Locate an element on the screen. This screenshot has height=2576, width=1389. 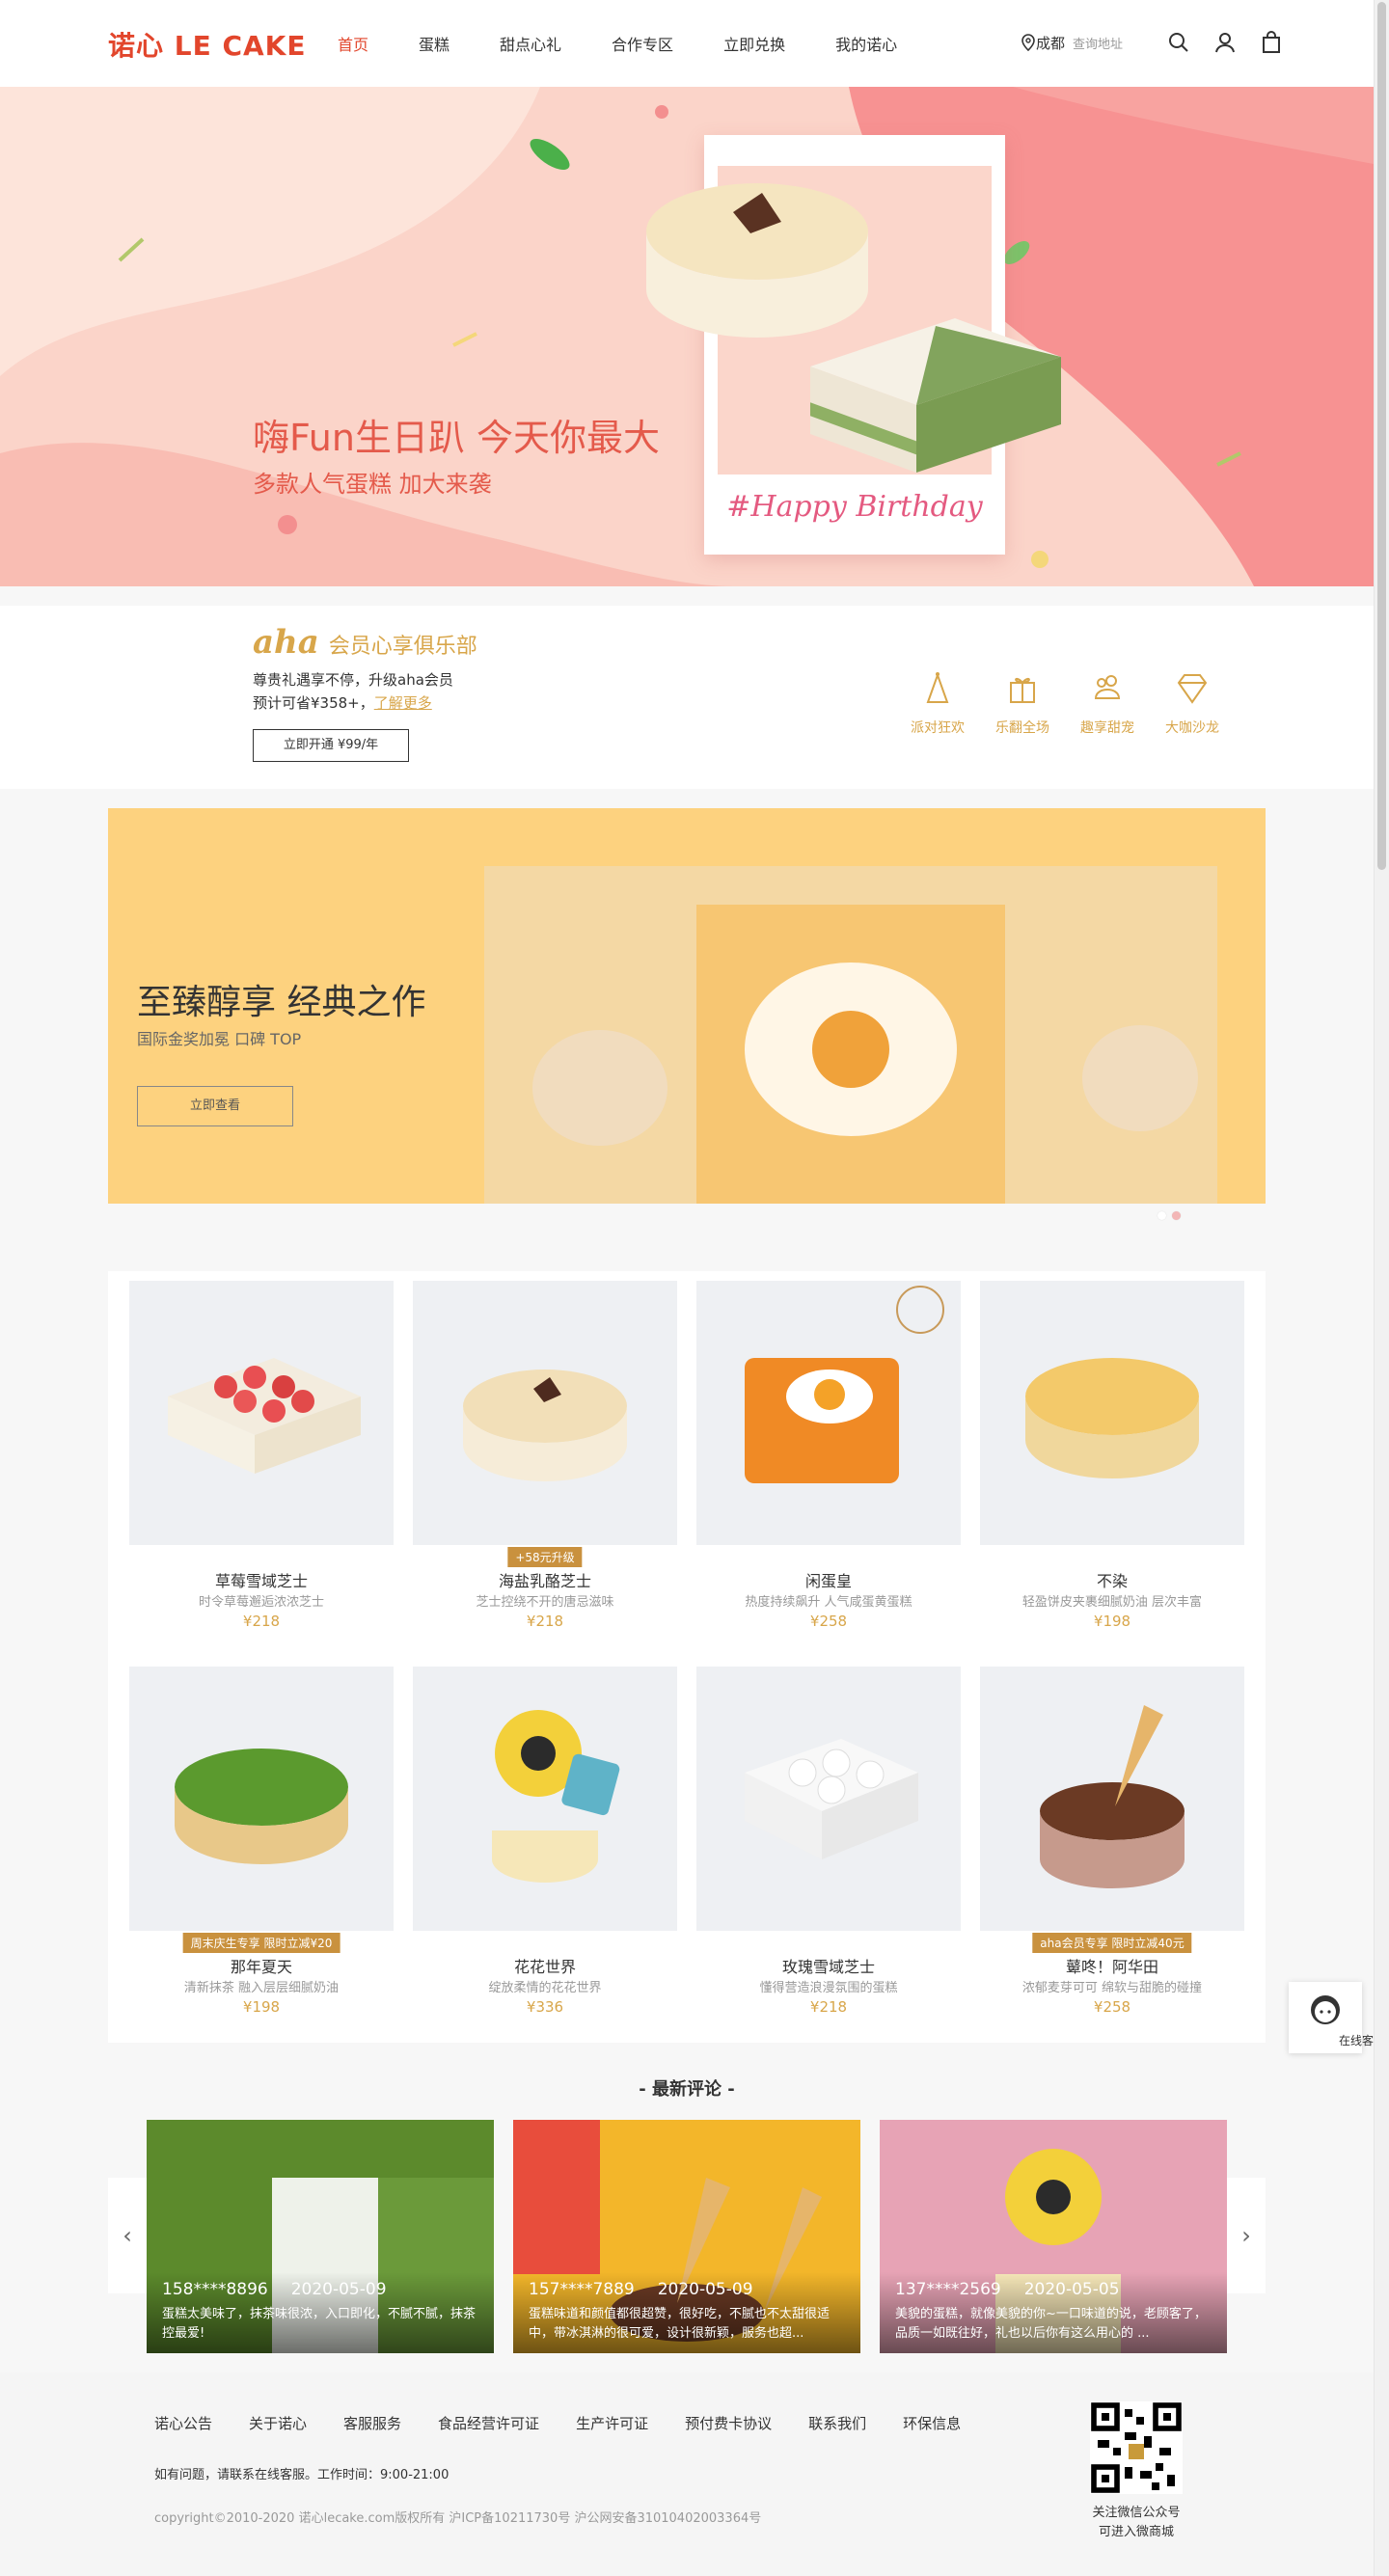
product-card: 花花世界 绽放柔情的花花世界 ¥336 is located at coordinates (545, 1859).